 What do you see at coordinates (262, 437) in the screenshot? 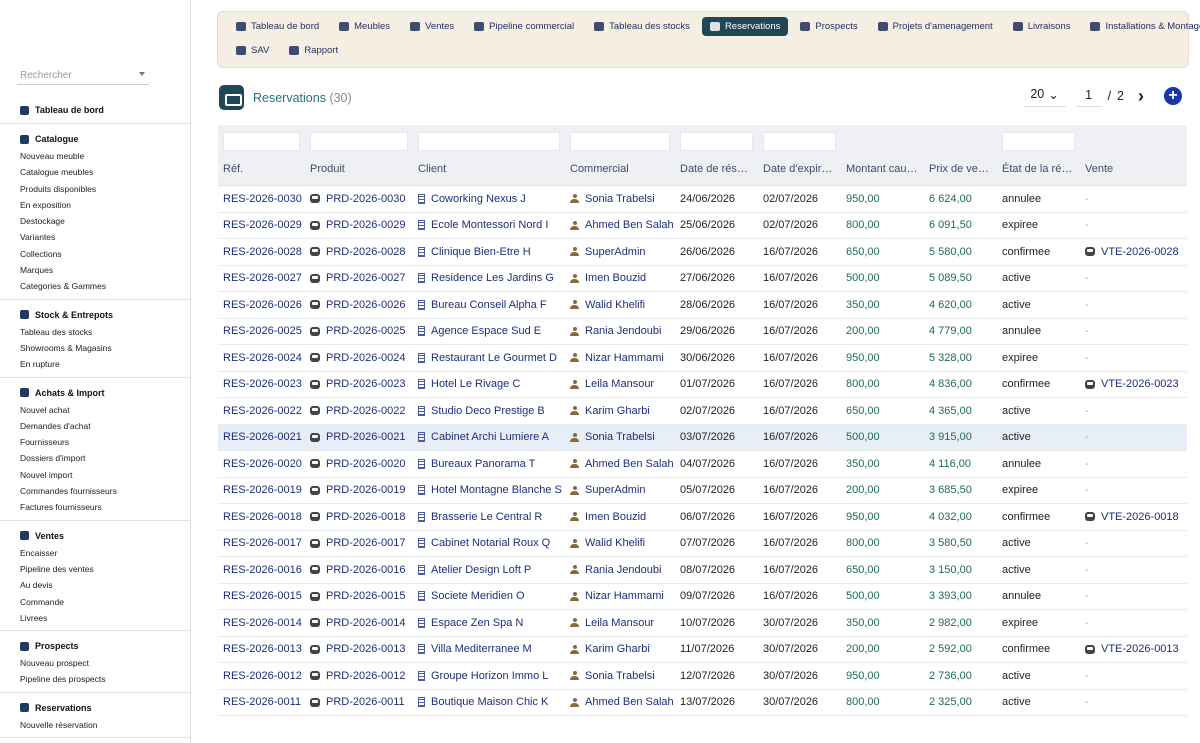
I see `reservation-link: RES-2026-0021` at bounding box center [262, 437].